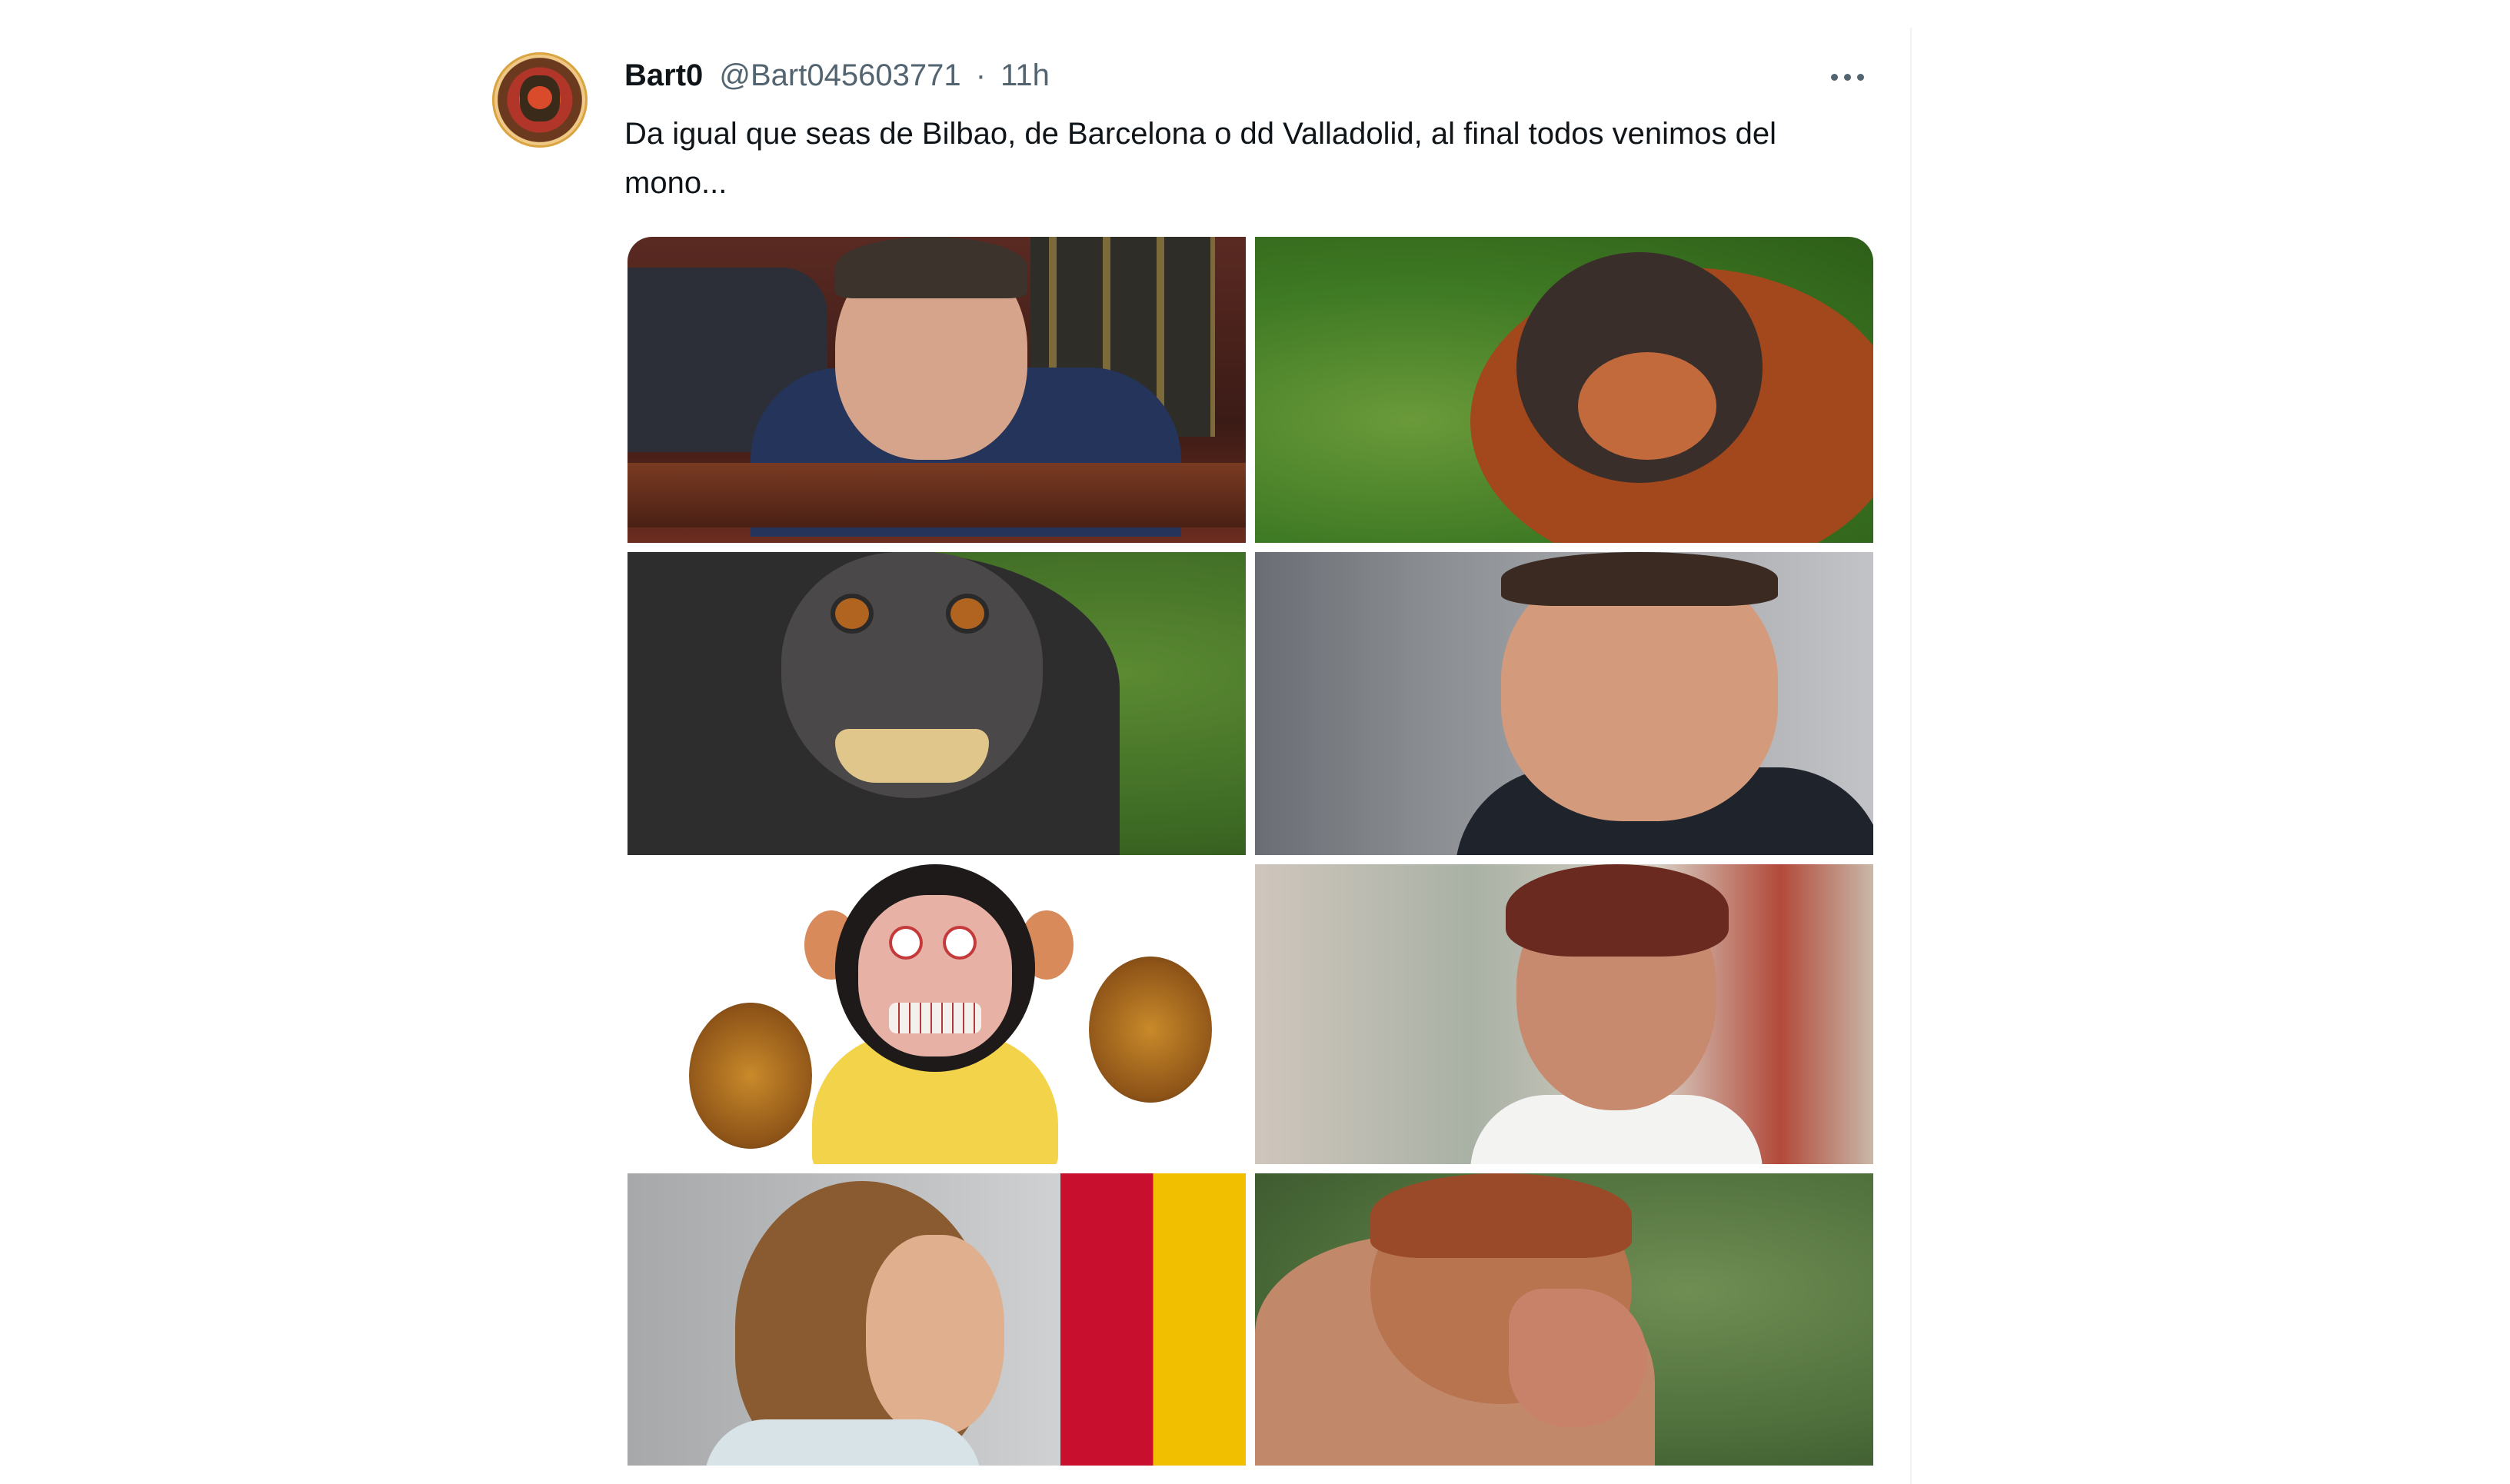 The image size is (2510, 1484). I want to click on media-image-politician-parliament, so click(937, 390).